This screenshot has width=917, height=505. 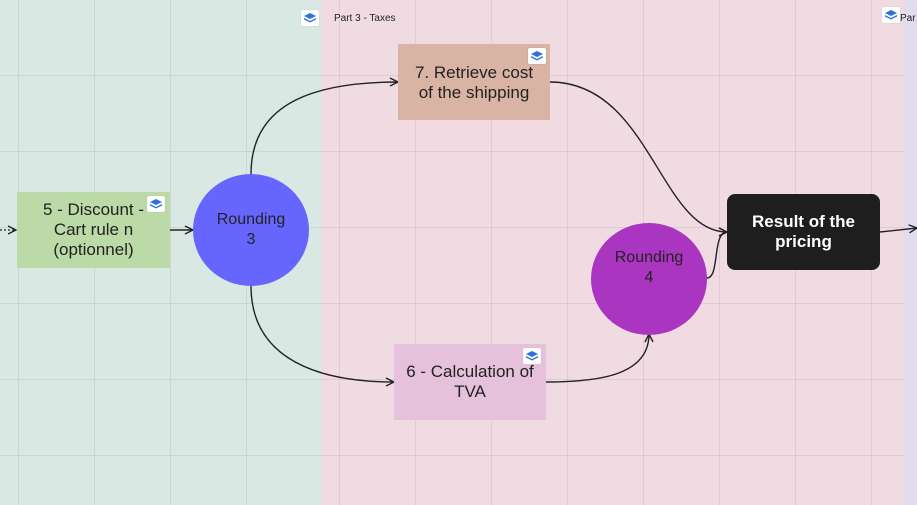 What do you see at coordinates (93, 229) in the screenshot?
I see `node-discount-label: 5 - Discount - Cart rule n (optionnel)` at bounding box center [93, 229].